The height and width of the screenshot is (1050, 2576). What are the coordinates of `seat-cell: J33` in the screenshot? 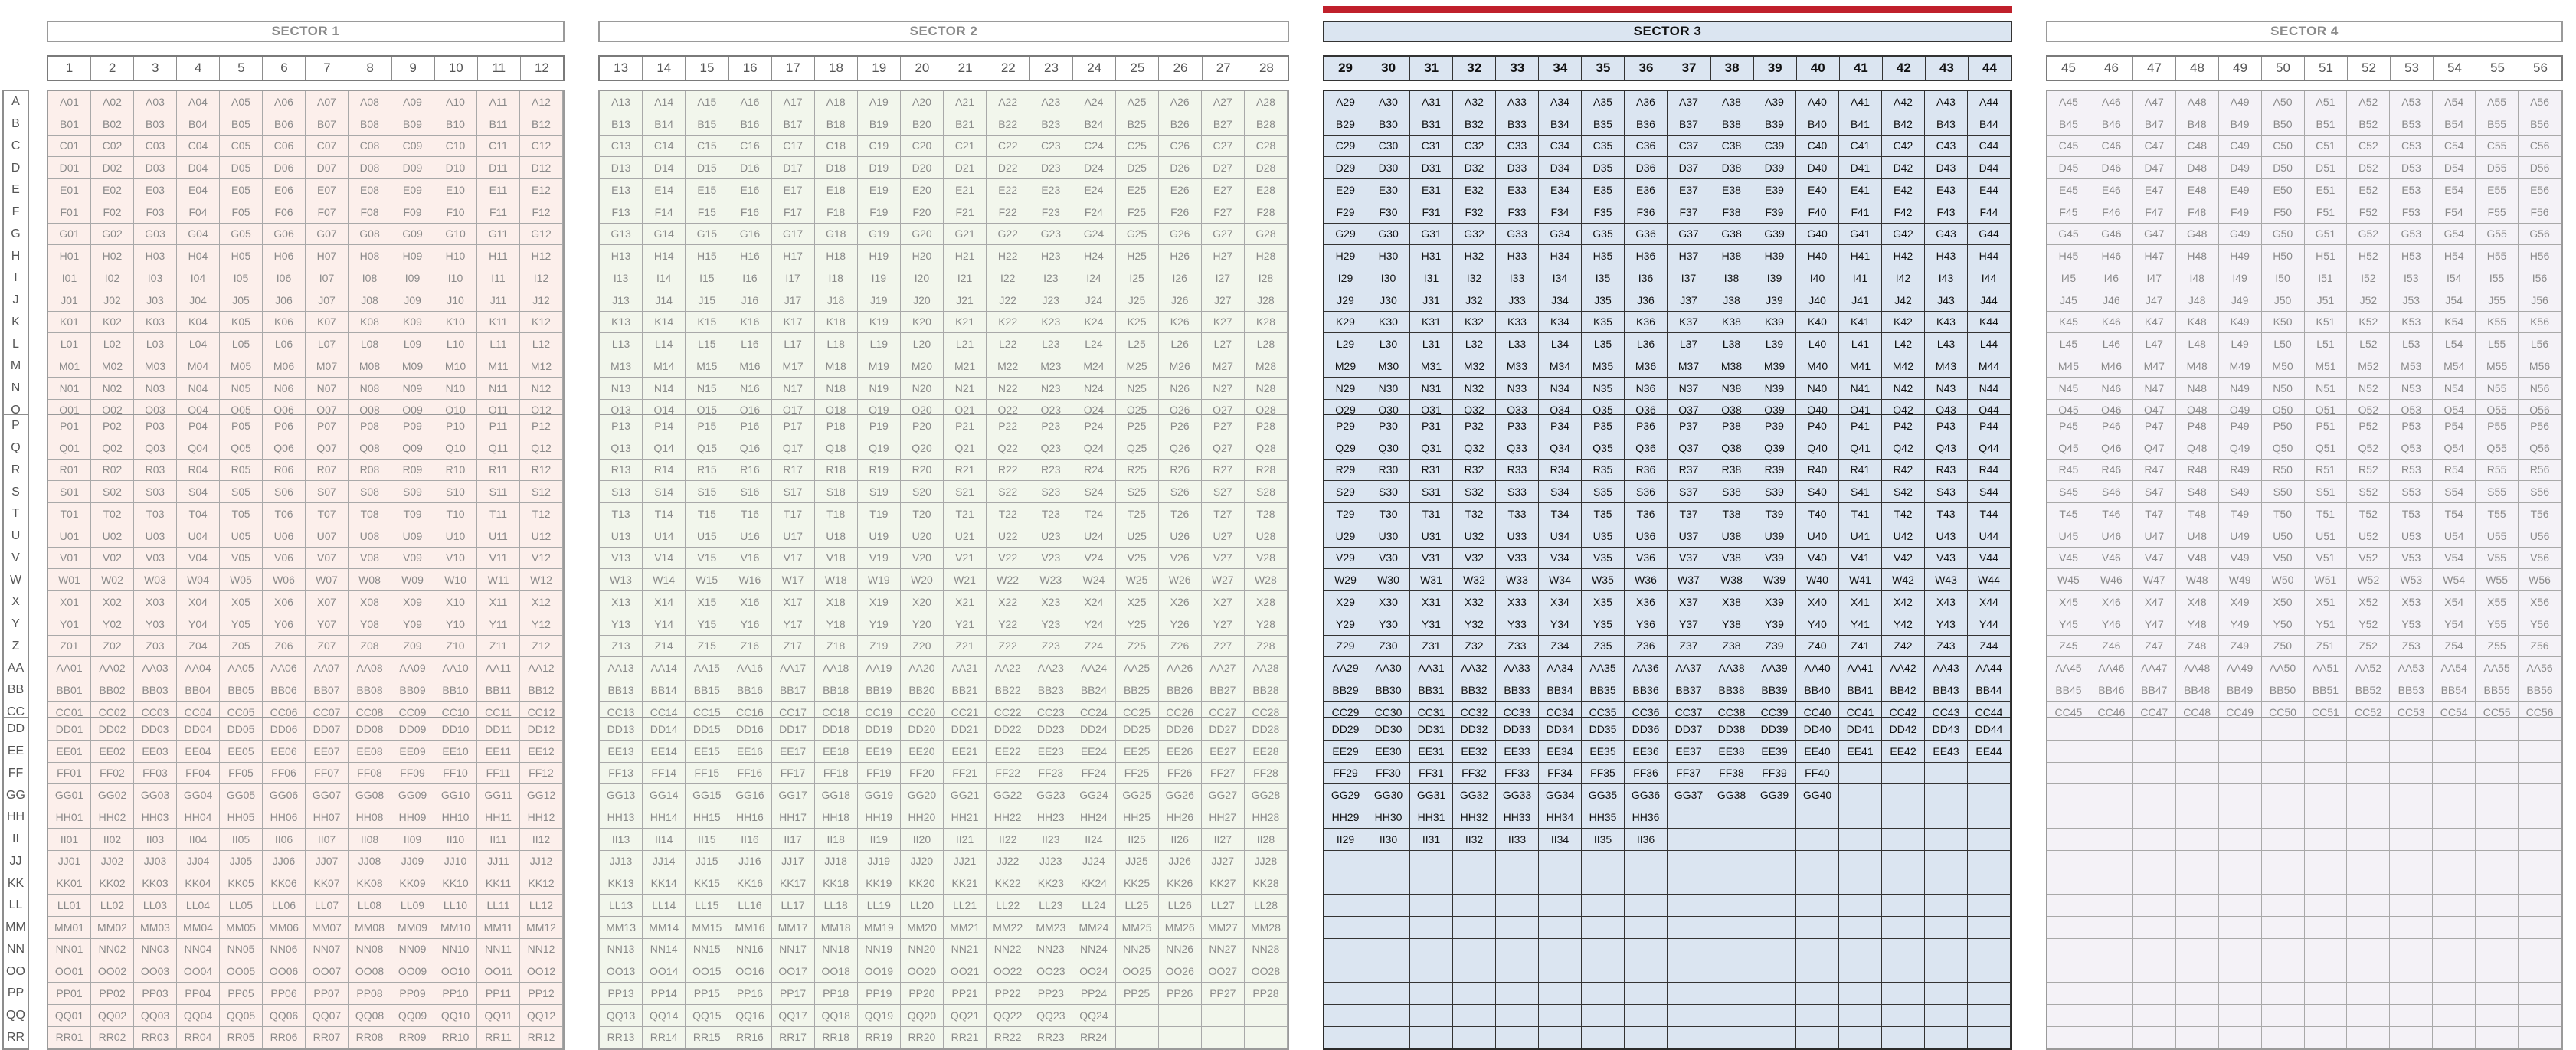 It's located at (1517, 300).